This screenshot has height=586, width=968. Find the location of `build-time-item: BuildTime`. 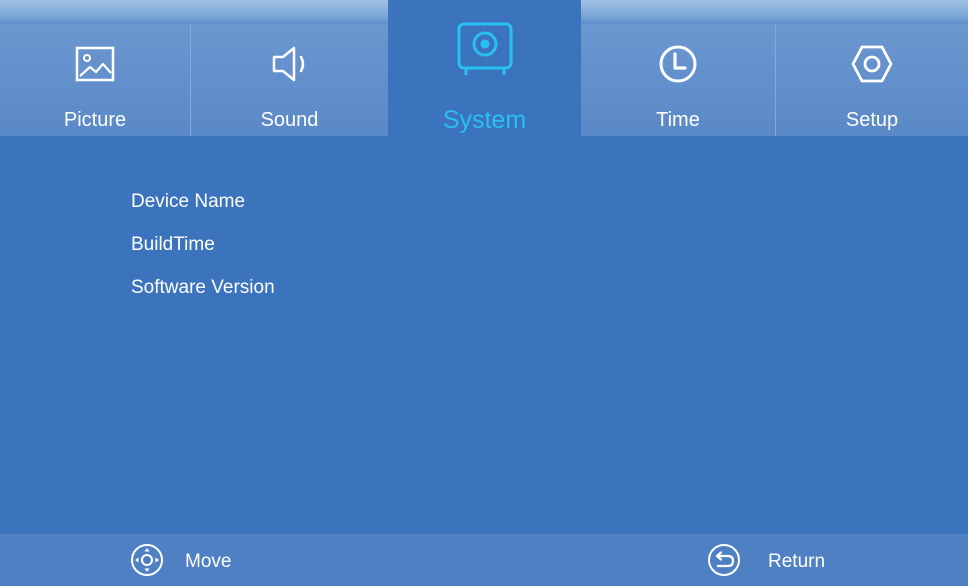

build-time-item: BuildTime is located at coordinates (173, 245).